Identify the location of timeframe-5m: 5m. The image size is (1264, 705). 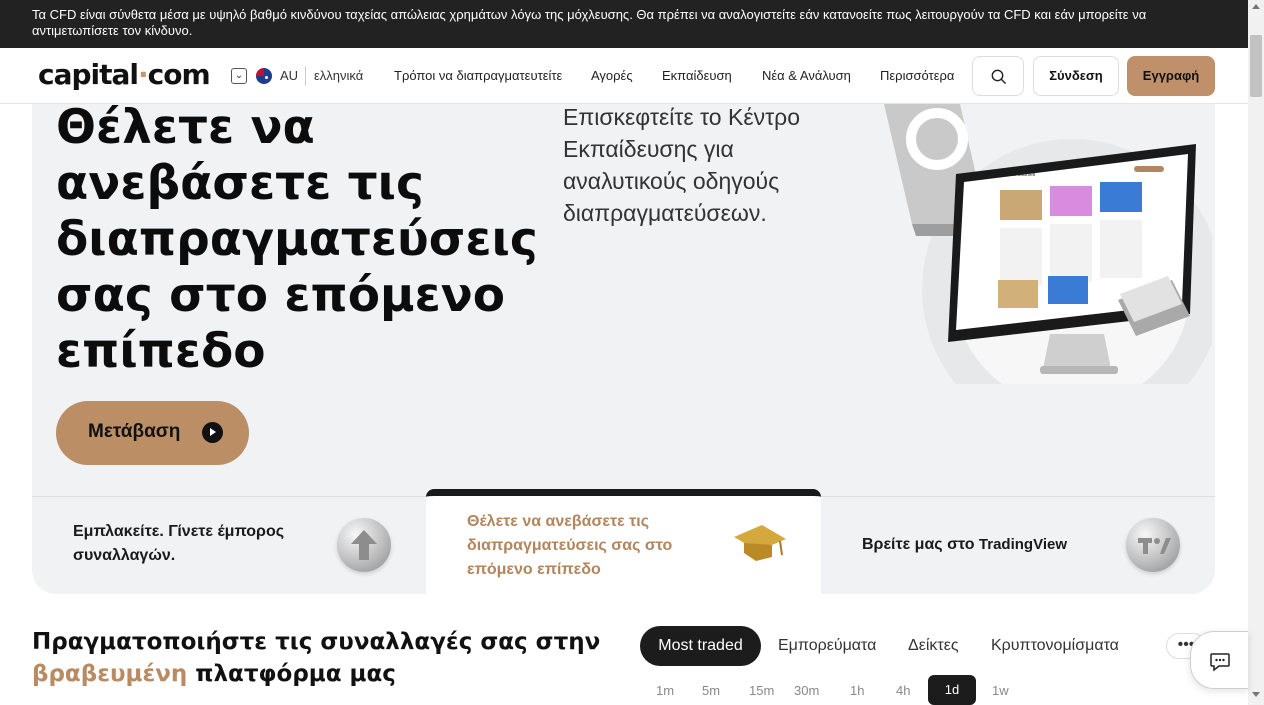
(711, 690).